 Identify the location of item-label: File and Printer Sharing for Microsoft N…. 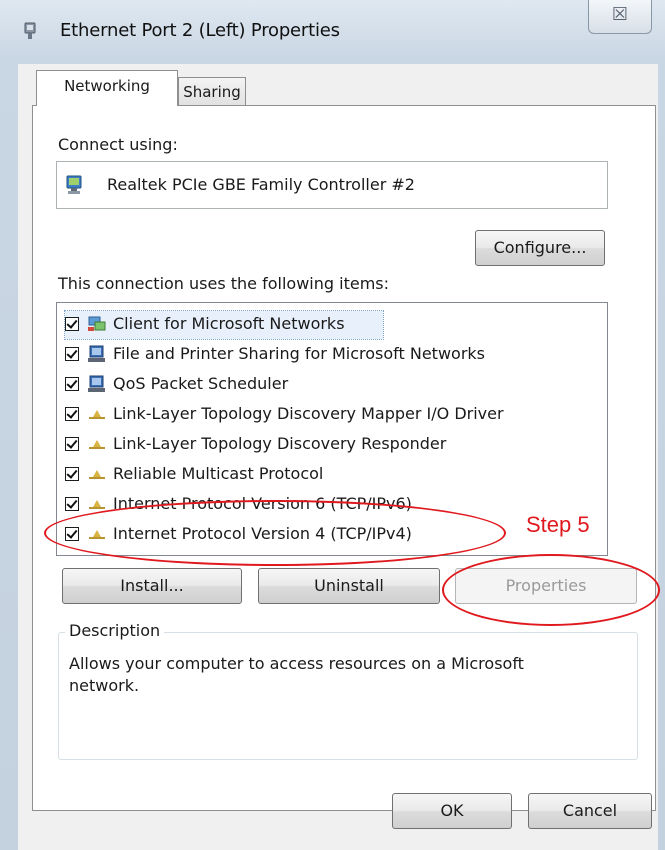
(299, 353).